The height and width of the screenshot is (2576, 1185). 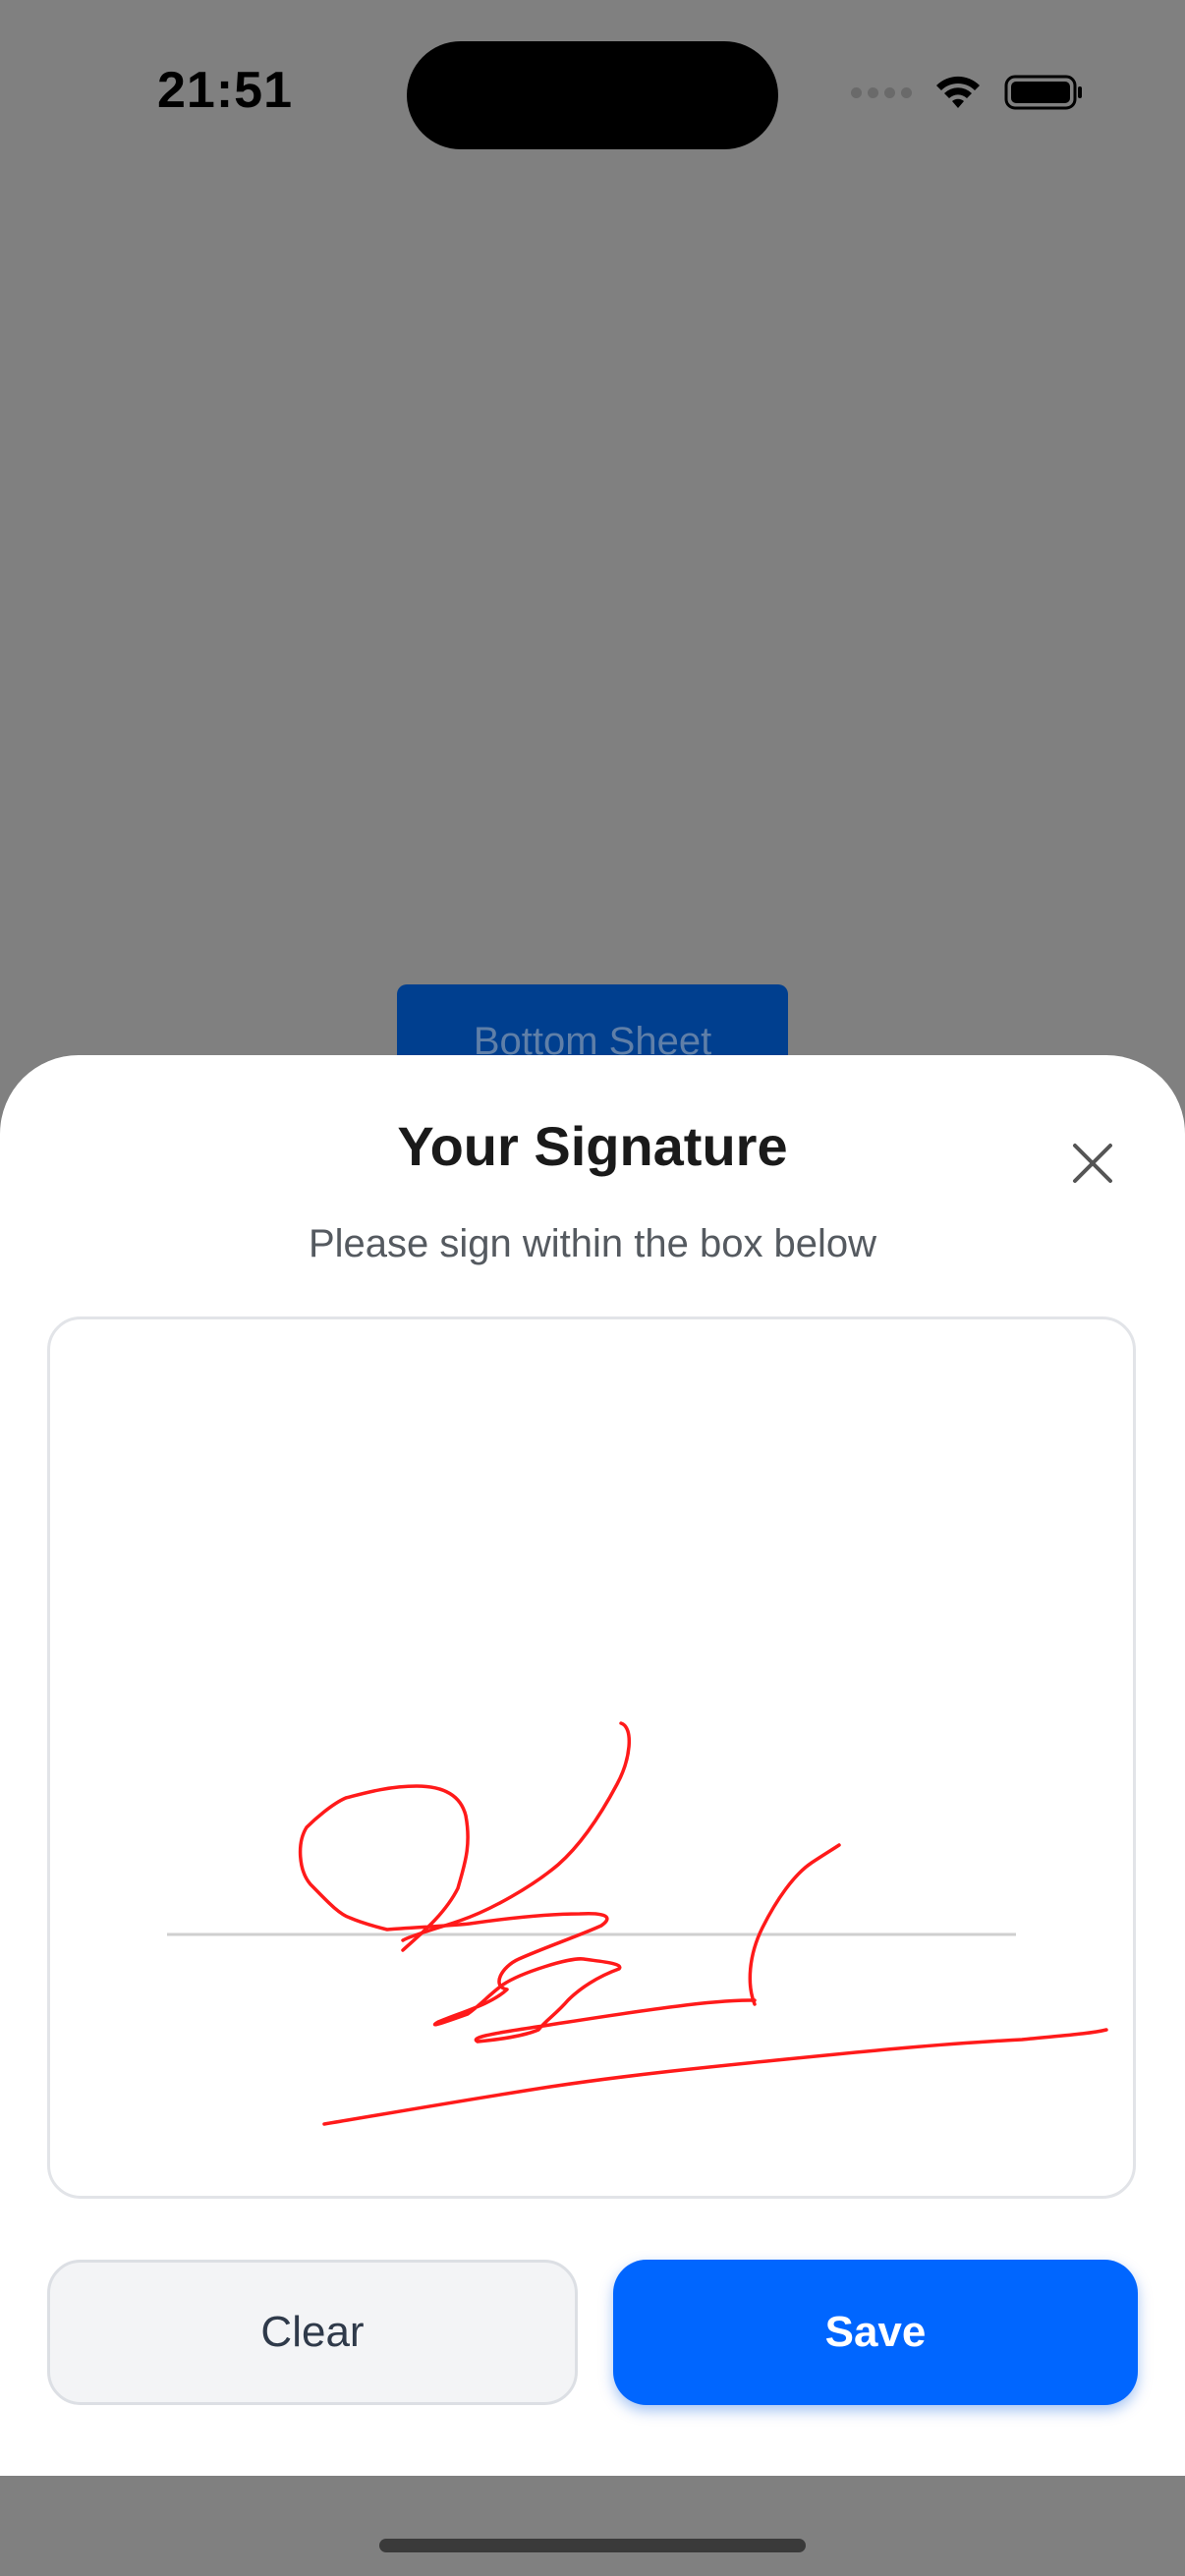 I want to click on close-icon, so click(x=1092, y=1163).